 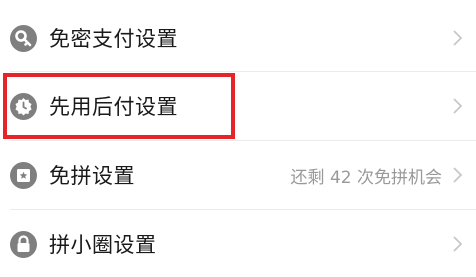 What do you see at coordinates (23, 38) in the screenshot?
I see `key-icon` at bounding box center [23, 38].